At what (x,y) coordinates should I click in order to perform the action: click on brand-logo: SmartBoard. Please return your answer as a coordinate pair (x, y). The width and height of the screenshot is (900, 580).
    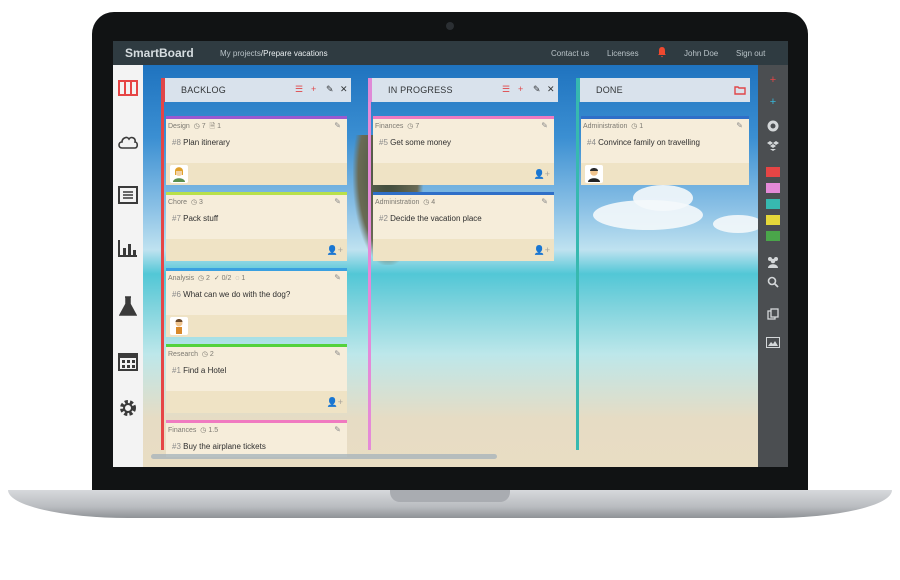
    Looking at the image, I should click on (159, 53).